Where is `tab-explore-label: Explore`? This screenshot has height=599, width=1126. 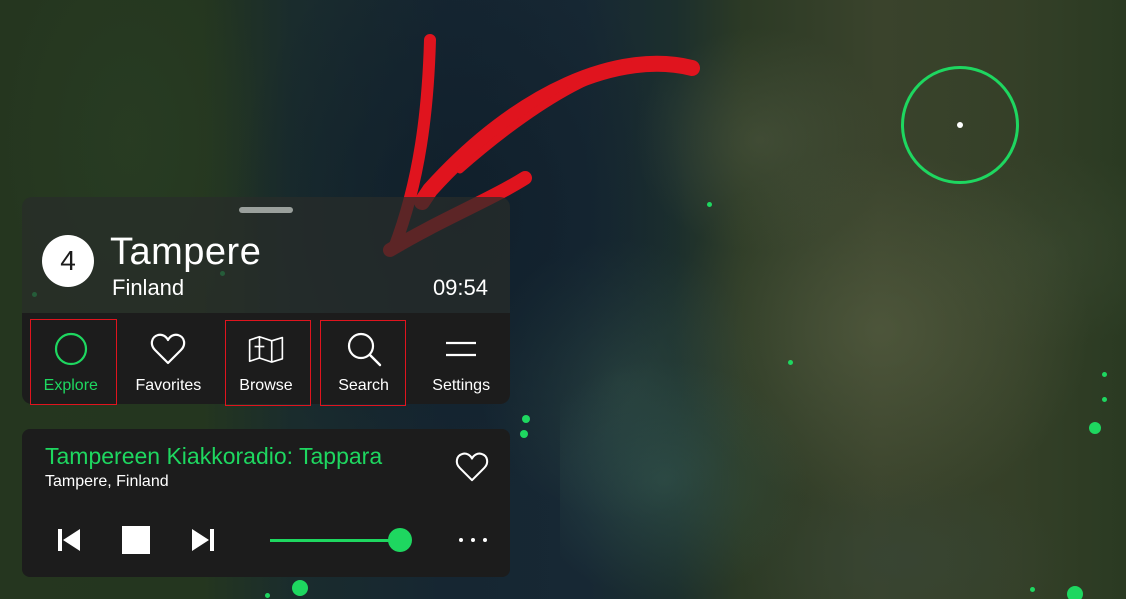
tab-explore-label: Explore is located at coordinates (70, 385).